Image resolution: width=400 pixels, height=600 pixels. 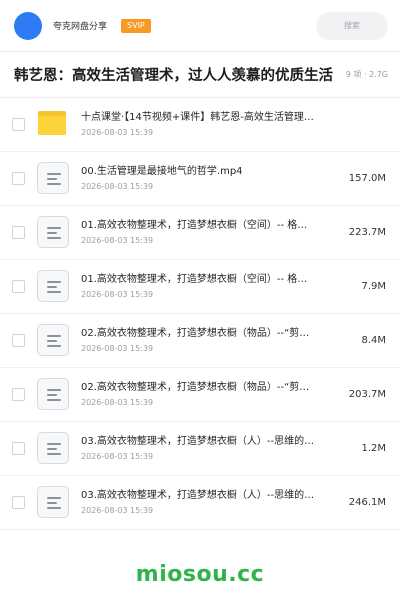 I want to click on search-input: 搜索, so click(x=352, y=25).